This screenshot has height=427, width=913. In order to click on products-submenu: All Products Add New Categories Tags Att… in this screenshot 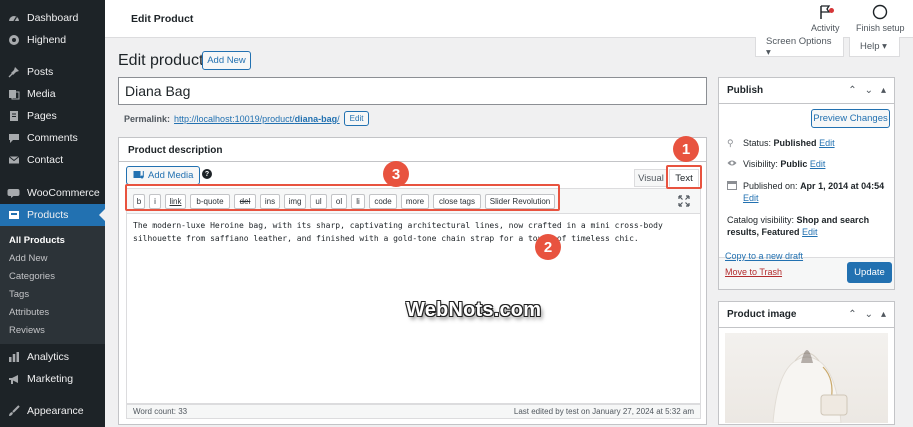, I will do `click(52, 285)`.